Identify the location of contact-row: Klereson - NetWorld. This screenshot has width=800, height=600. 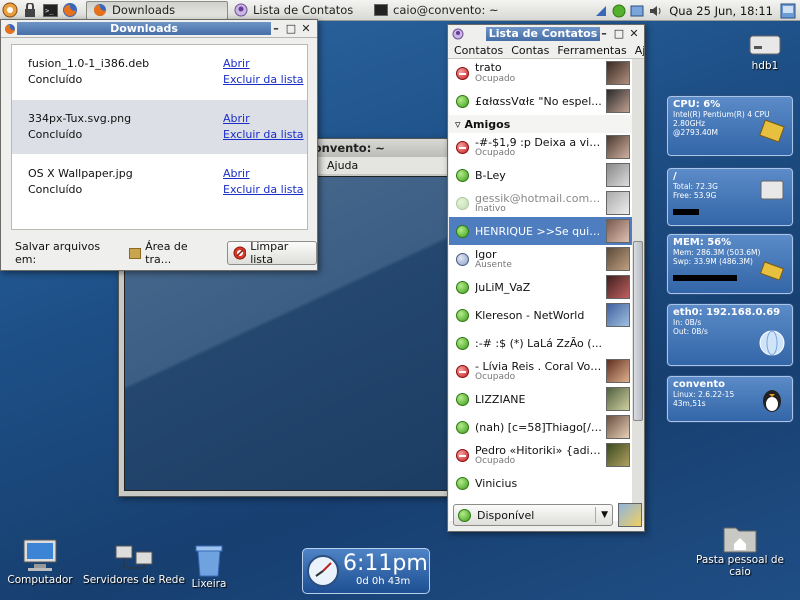
(540, 315).